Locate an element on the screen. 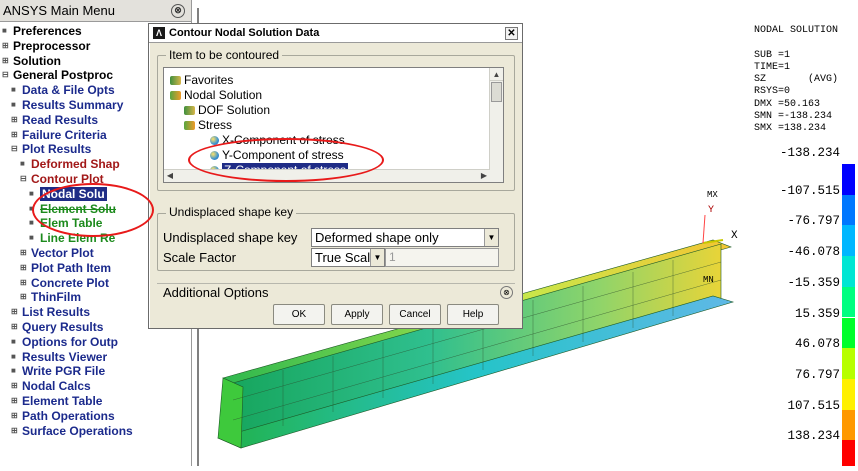 This screenshot has width=858, height=471. solution-header-line: SMX =138.234 is located at coordinates (790, 129).